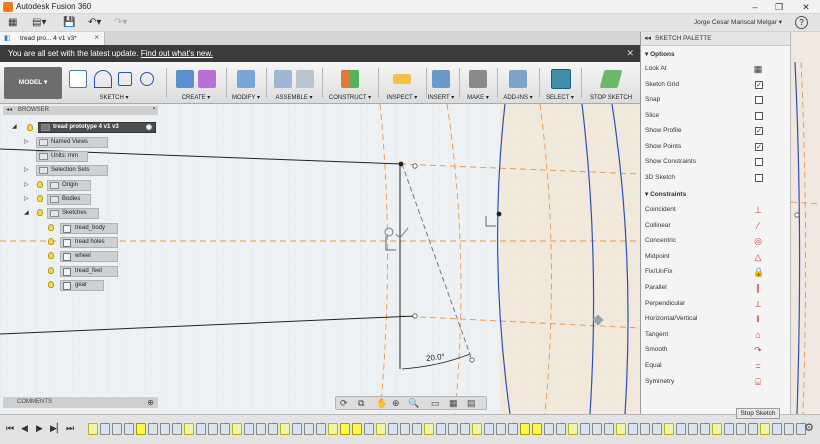 This screenshot has width=820, height=444. What do you see at coordinates (478, 79) in the screenshot?
I see `3d-print-icon` at bounding box center [478, 79].